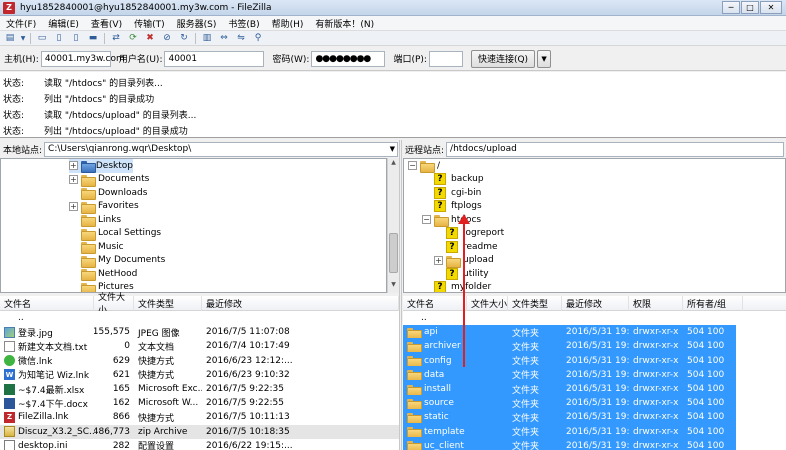 The image size is (786, 450). I want to click on local-tree-item-downloads: Downloads, so click(227, 193).